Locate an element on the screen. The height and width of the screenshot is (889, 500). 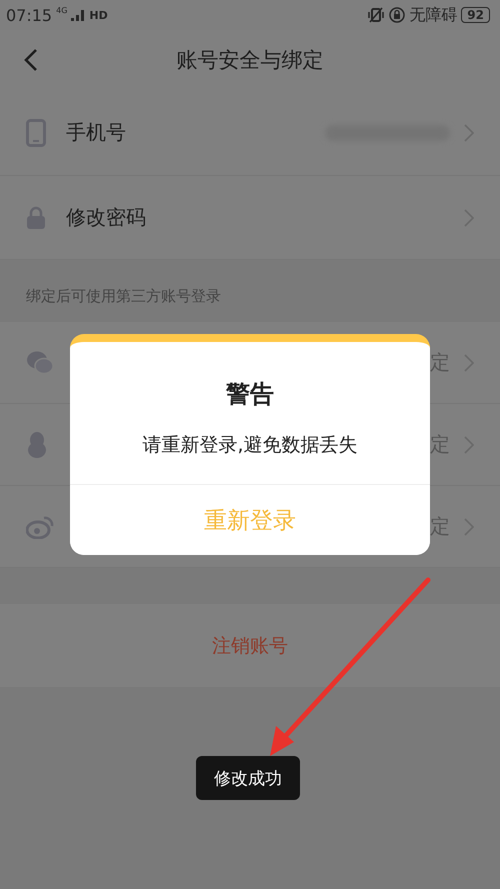
penguin-icon is located at coordinates (37, 444).